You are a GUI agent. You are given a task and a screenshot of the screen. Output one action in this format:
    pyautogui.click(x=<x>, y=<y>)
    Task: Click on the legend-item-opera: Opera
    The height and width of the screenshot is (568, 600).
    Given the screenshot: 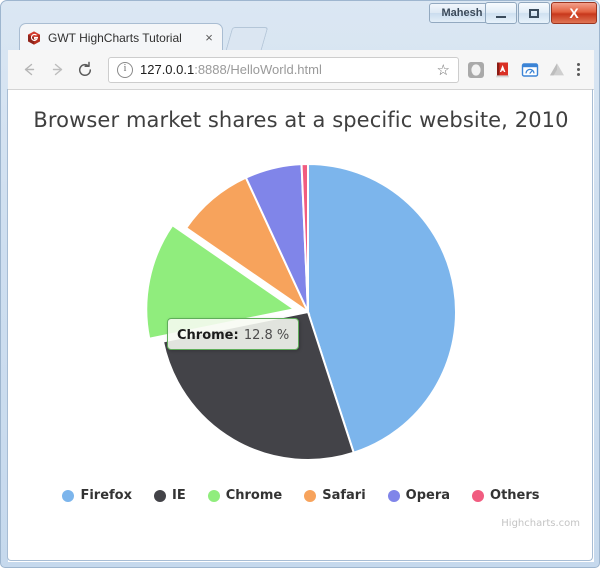 What is the action you would take?
    pyautogui.click(x=419, y=495)
    